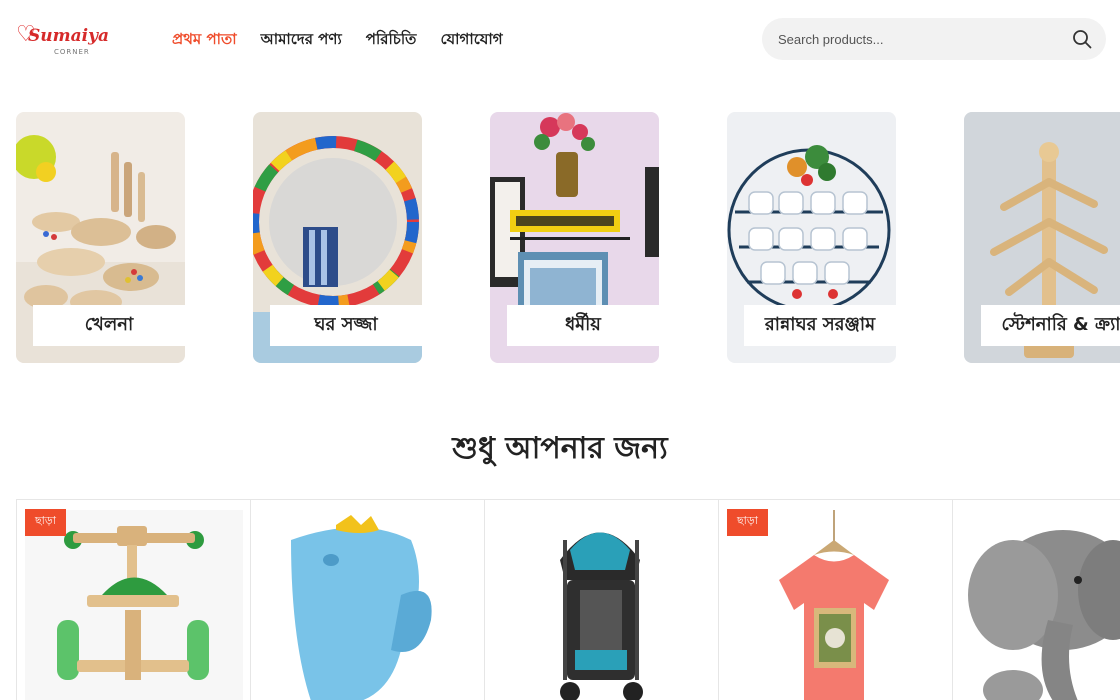 This screenshot has width=1120, height=700. I want to click on category-card-stationery: স্টেশনারি & ক্র্যা, so click(1042, 237).